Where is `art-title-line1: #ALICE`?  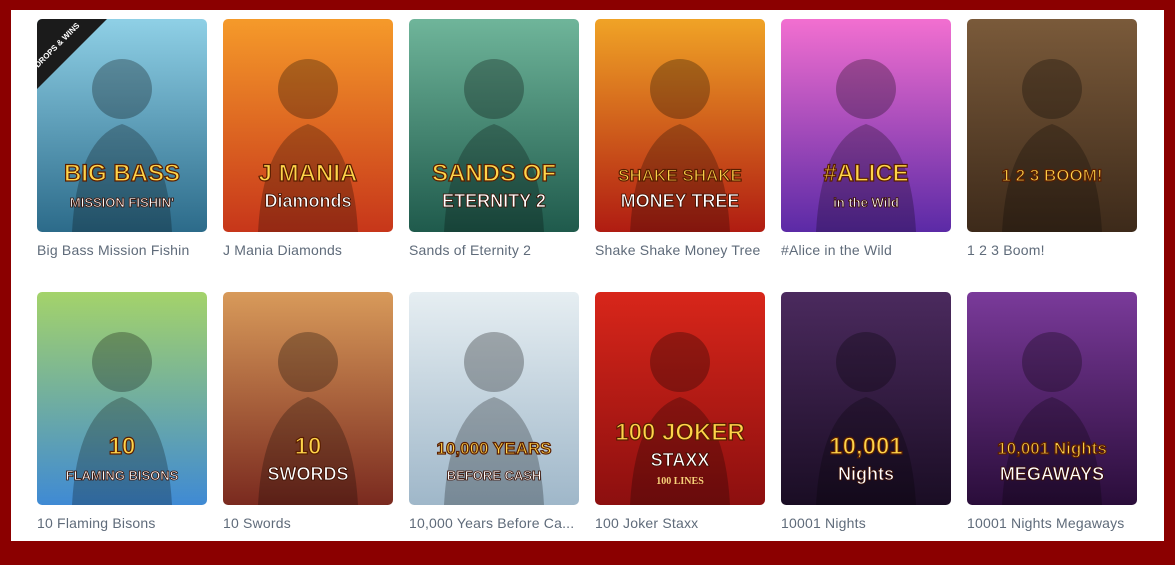
art-title-line1: #ALICE is located at coordinates (865, 173).